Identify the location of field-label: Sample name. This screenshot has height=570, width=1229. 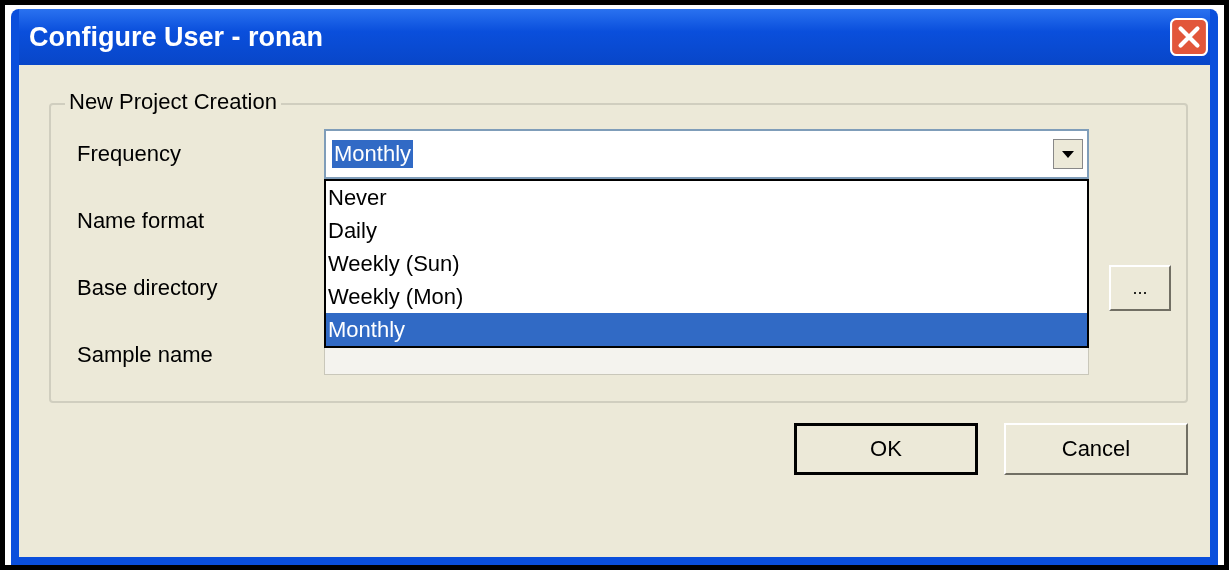
(145, 355).